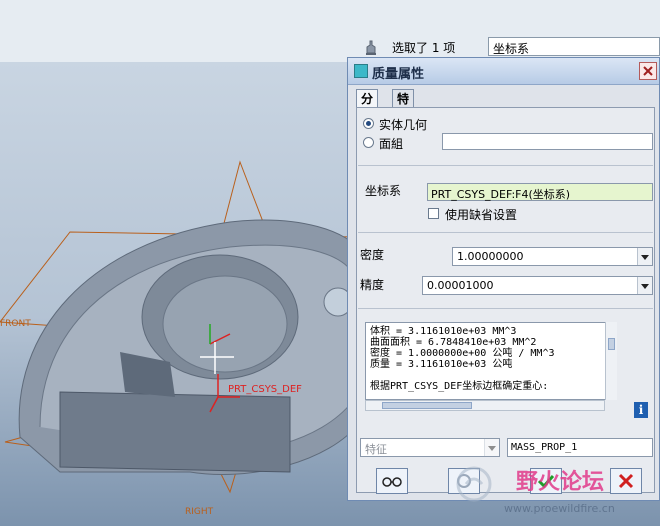 Image resolution: width=660 pixels, height=526 pixels. Describe the element at coordinates (383, 191) in the screenshot. I see `csys-field-label: 坐标系` at that location.